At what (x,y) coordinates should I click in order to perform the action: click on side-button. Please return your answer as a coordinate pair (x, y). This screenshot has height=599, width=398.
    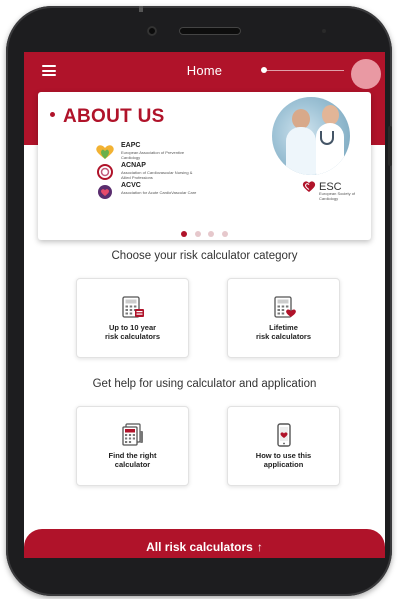
    Looking at the image, I should click on (390, 146).